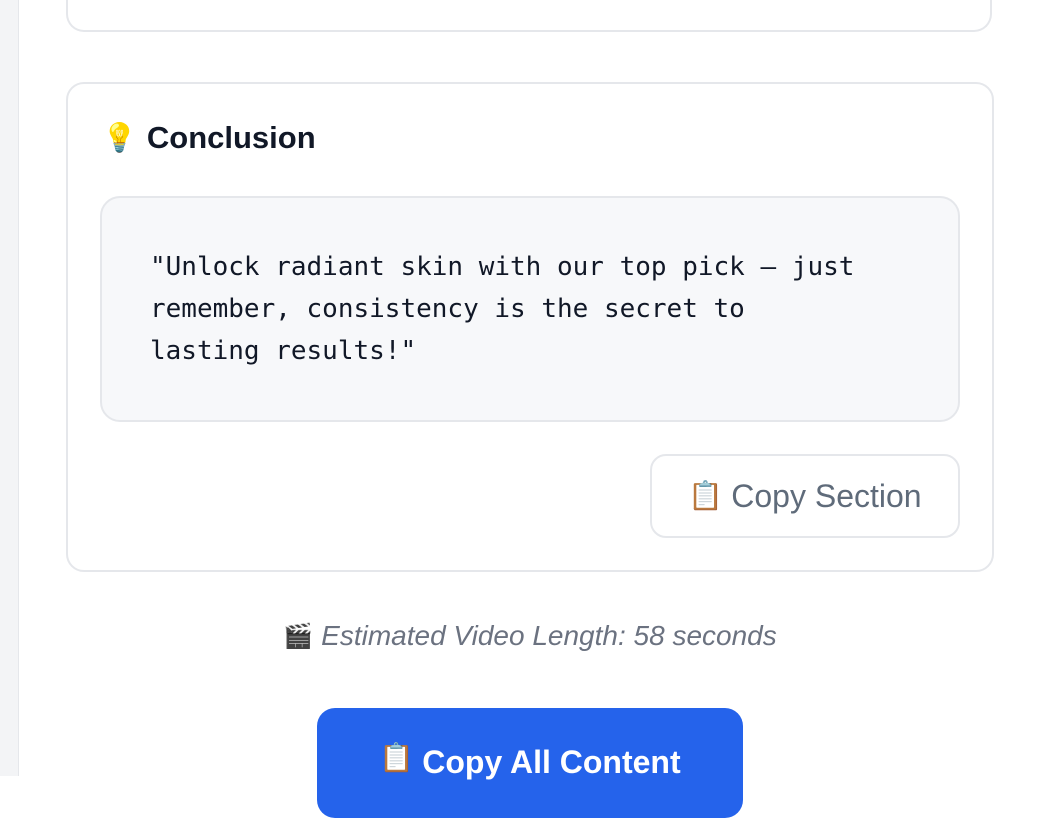  I want to click on copy-section-label: Copy Section, so click(826, 495).